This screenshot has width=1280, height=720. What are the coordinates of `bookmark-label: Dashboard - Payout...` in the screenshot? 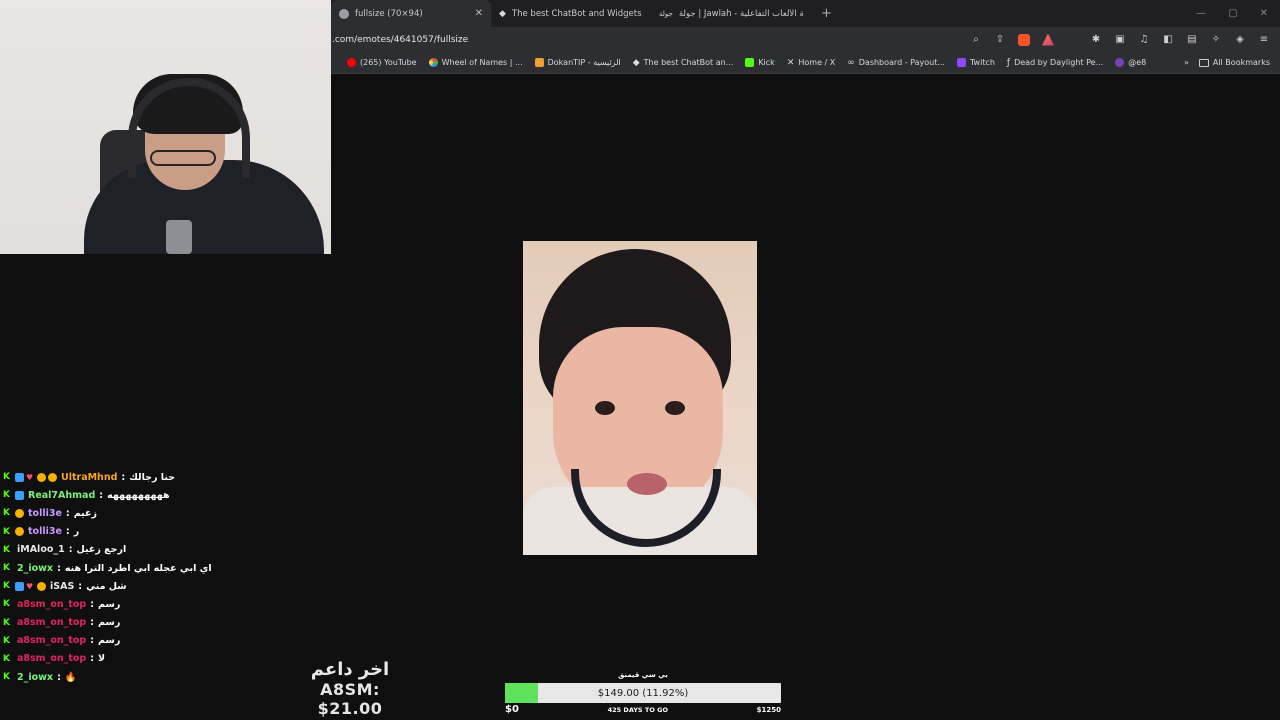 It's located at (901, 62).